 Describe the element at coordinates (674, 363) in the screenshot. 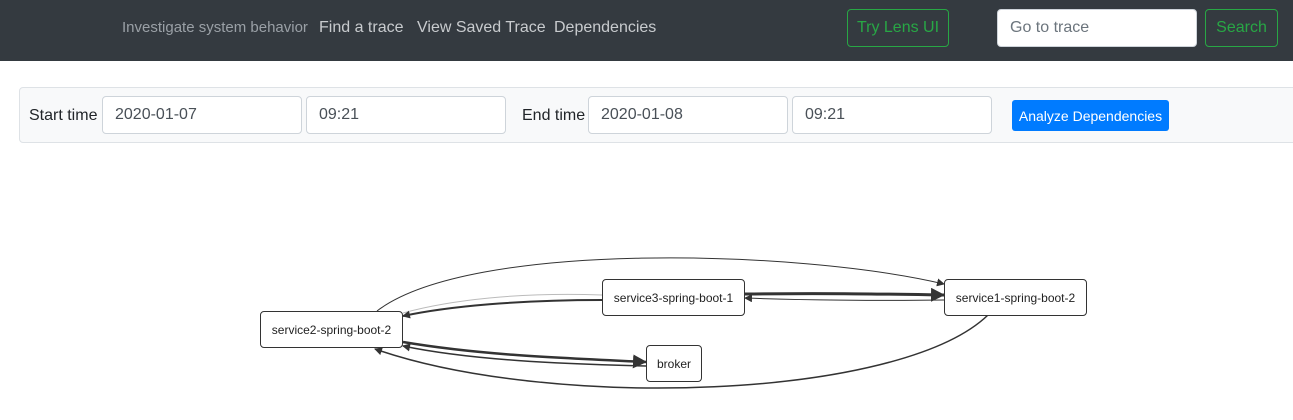

I see `graph-node: broker` at that location.